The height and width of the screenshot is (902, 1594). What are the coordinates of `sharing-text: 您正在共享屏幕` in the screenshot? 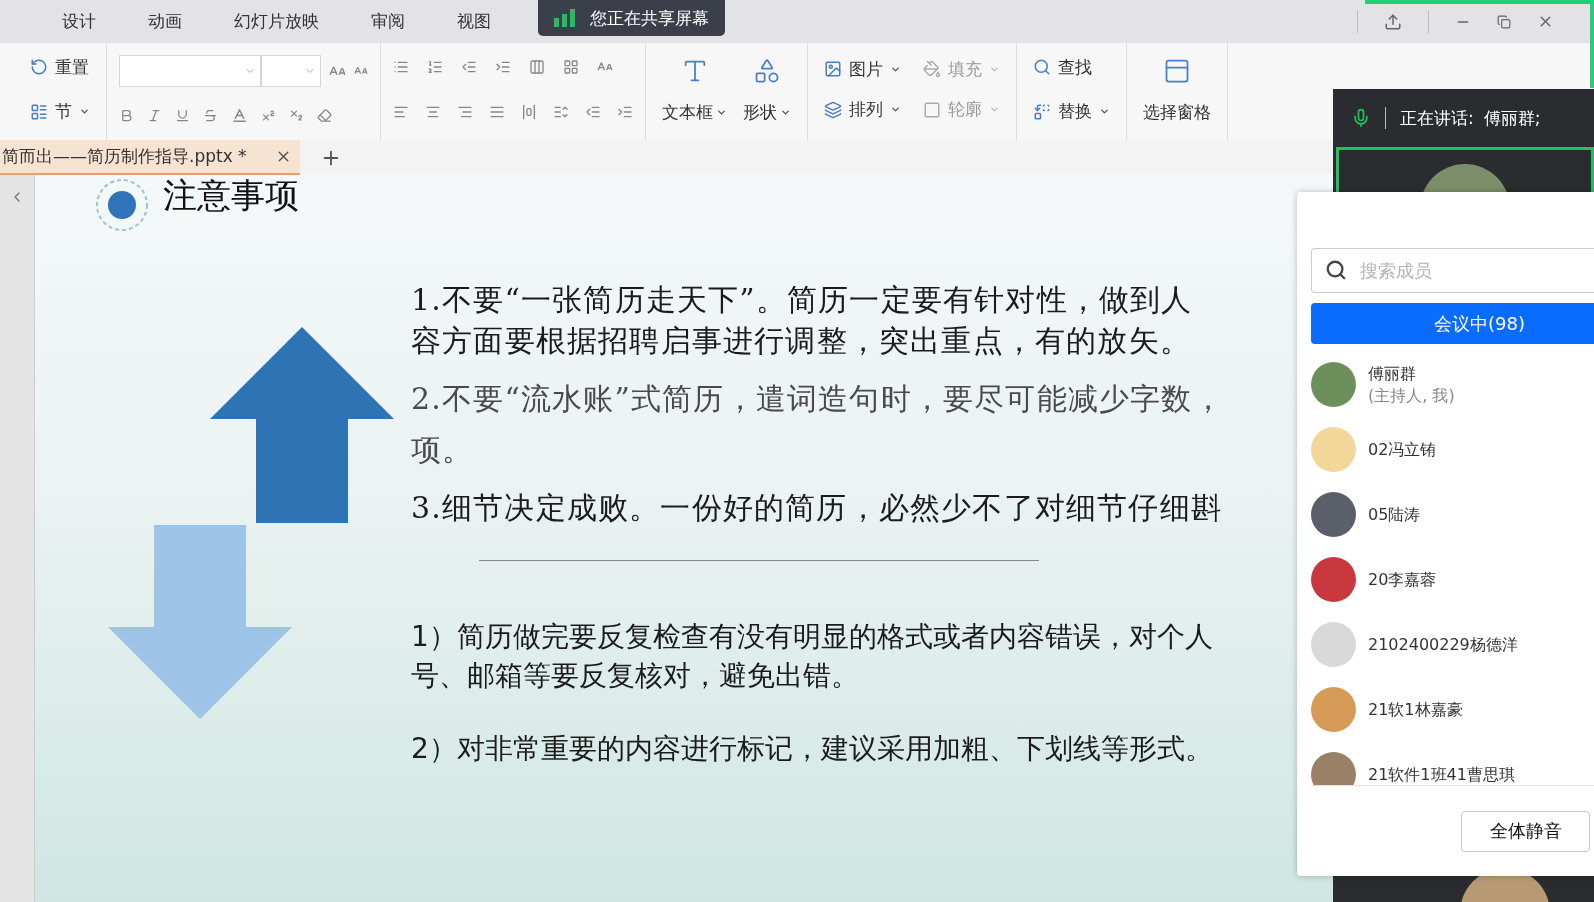 It's located at (649, 18).